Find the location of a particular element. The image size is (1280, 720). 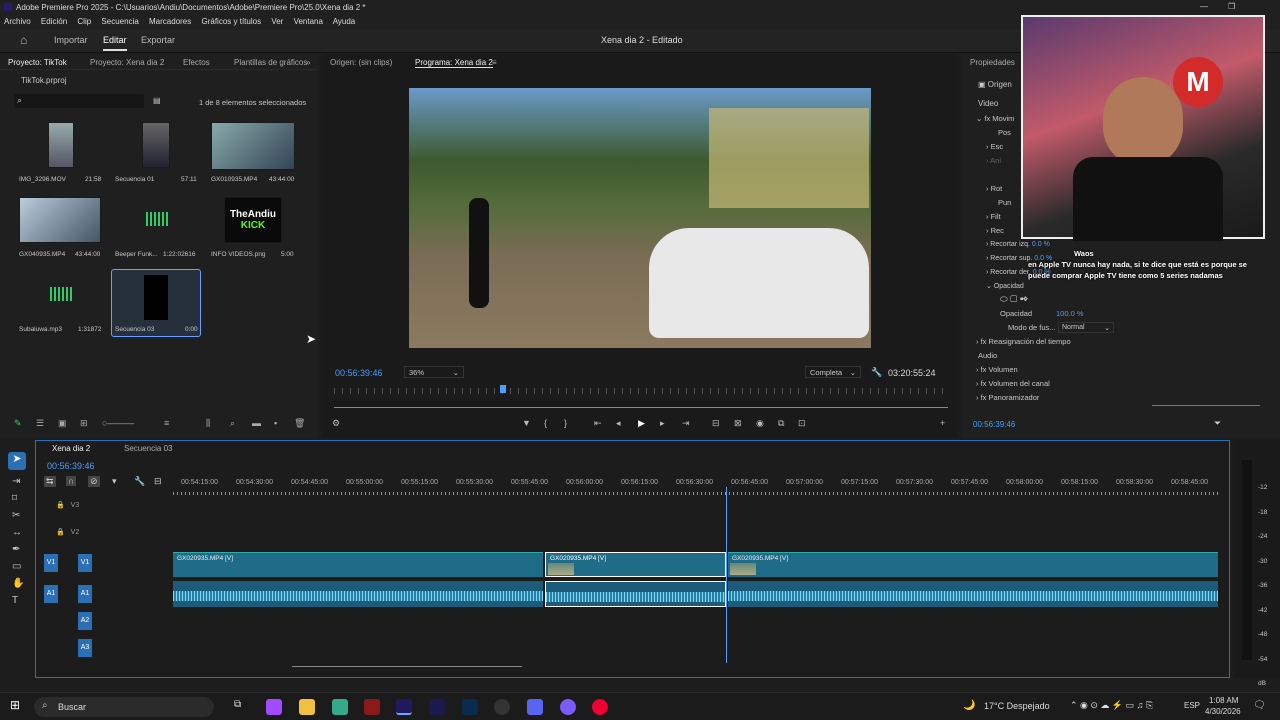

home-icon: ⌂ is located at coordinates (23, 40).